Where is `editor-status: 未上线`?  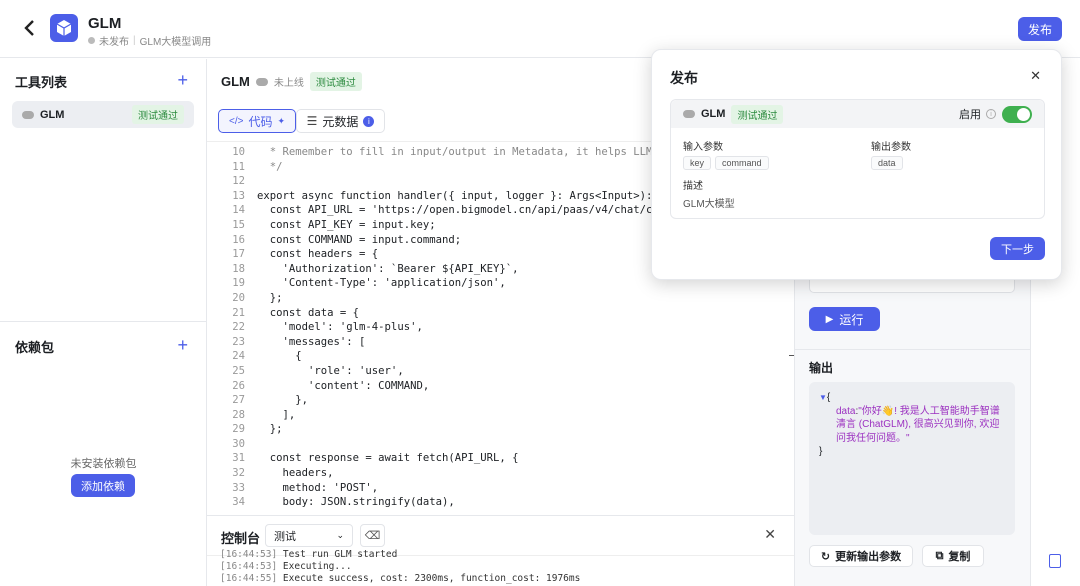
editor-status: 未上线 is located at coordinates (288, 83).